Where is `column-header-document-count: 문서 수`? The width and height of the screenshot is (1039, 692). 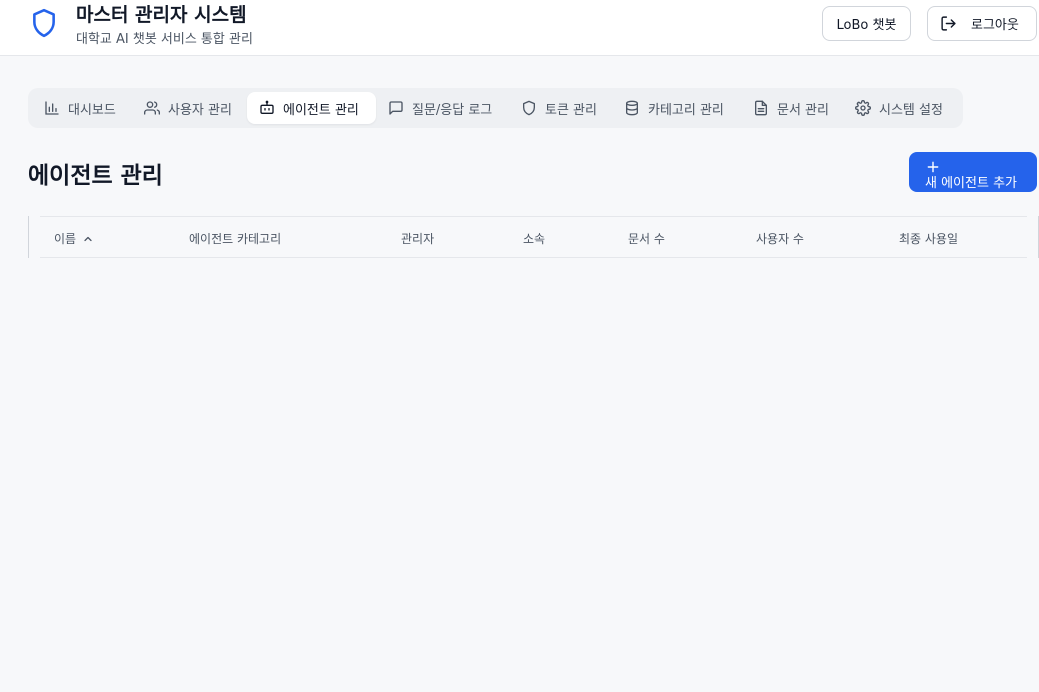
column-header-document-count: 문서 수 is located at coordinates (646, 238).